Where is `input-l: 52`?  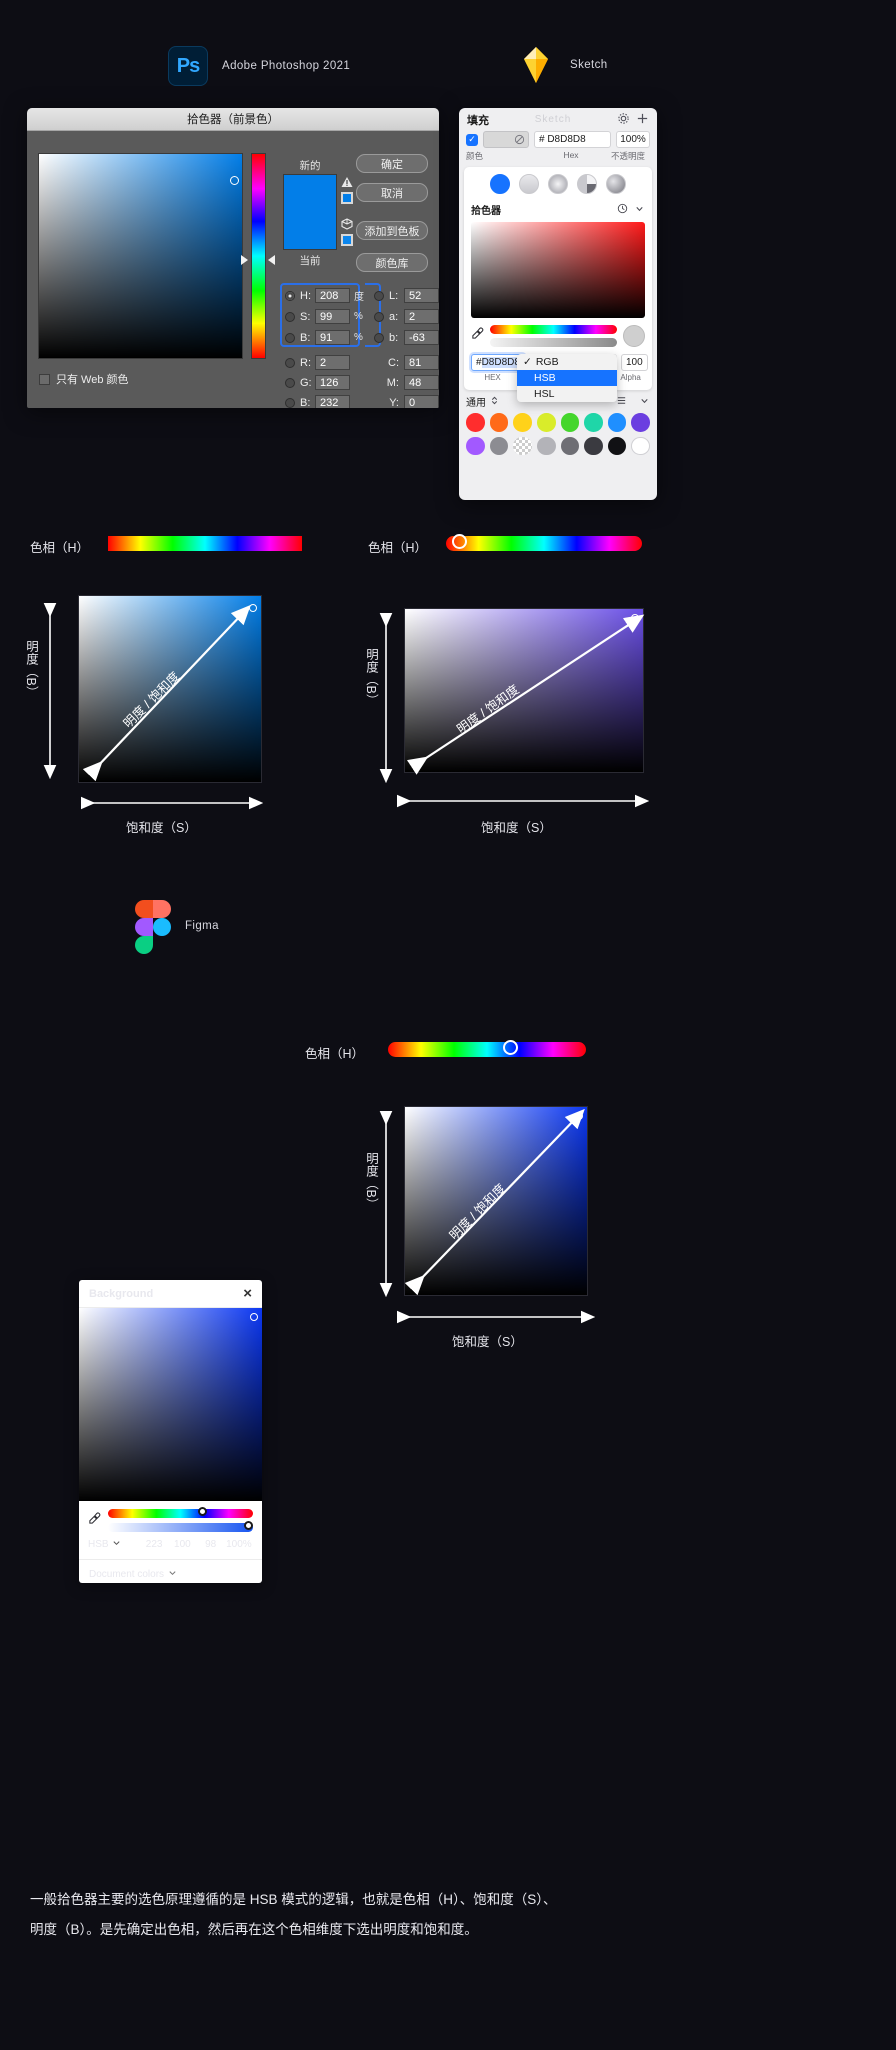 input-l: 52 is located at coordinates (421, 295).